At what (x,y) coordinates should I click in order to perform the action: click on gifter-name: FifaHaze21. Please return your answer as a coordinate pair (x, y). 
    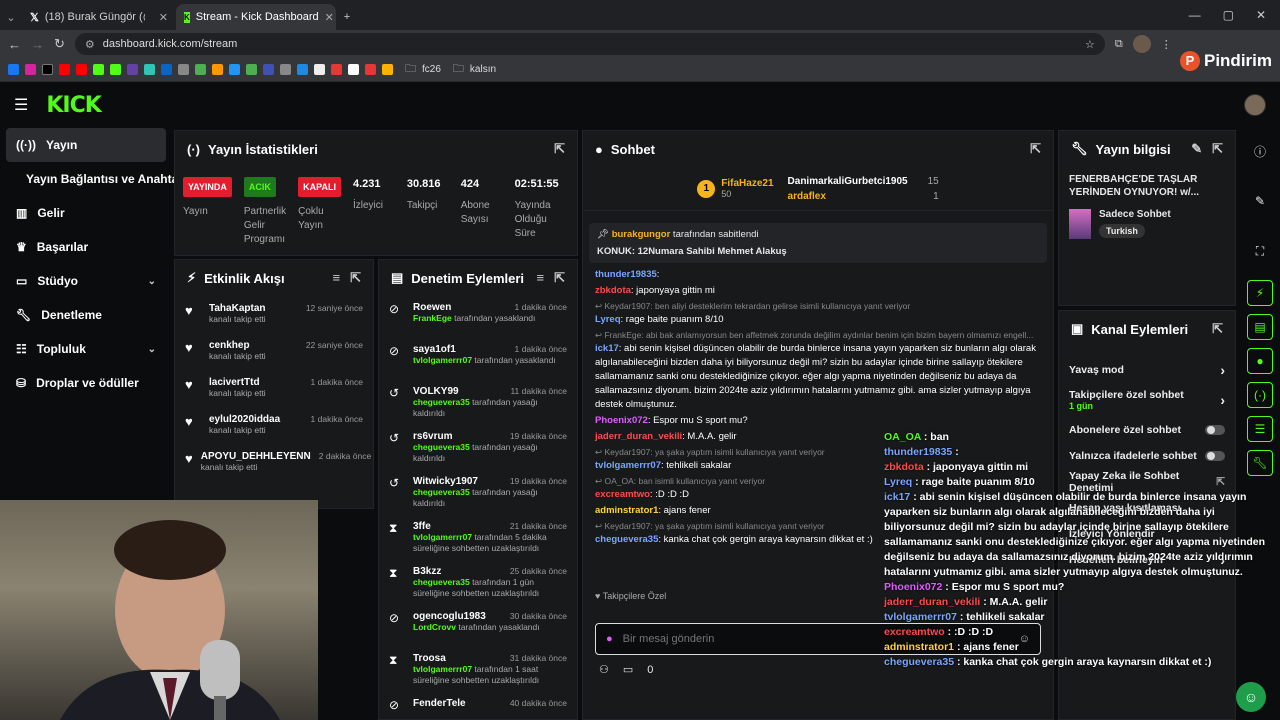
    Looking at the image, I should click on (747, 183).